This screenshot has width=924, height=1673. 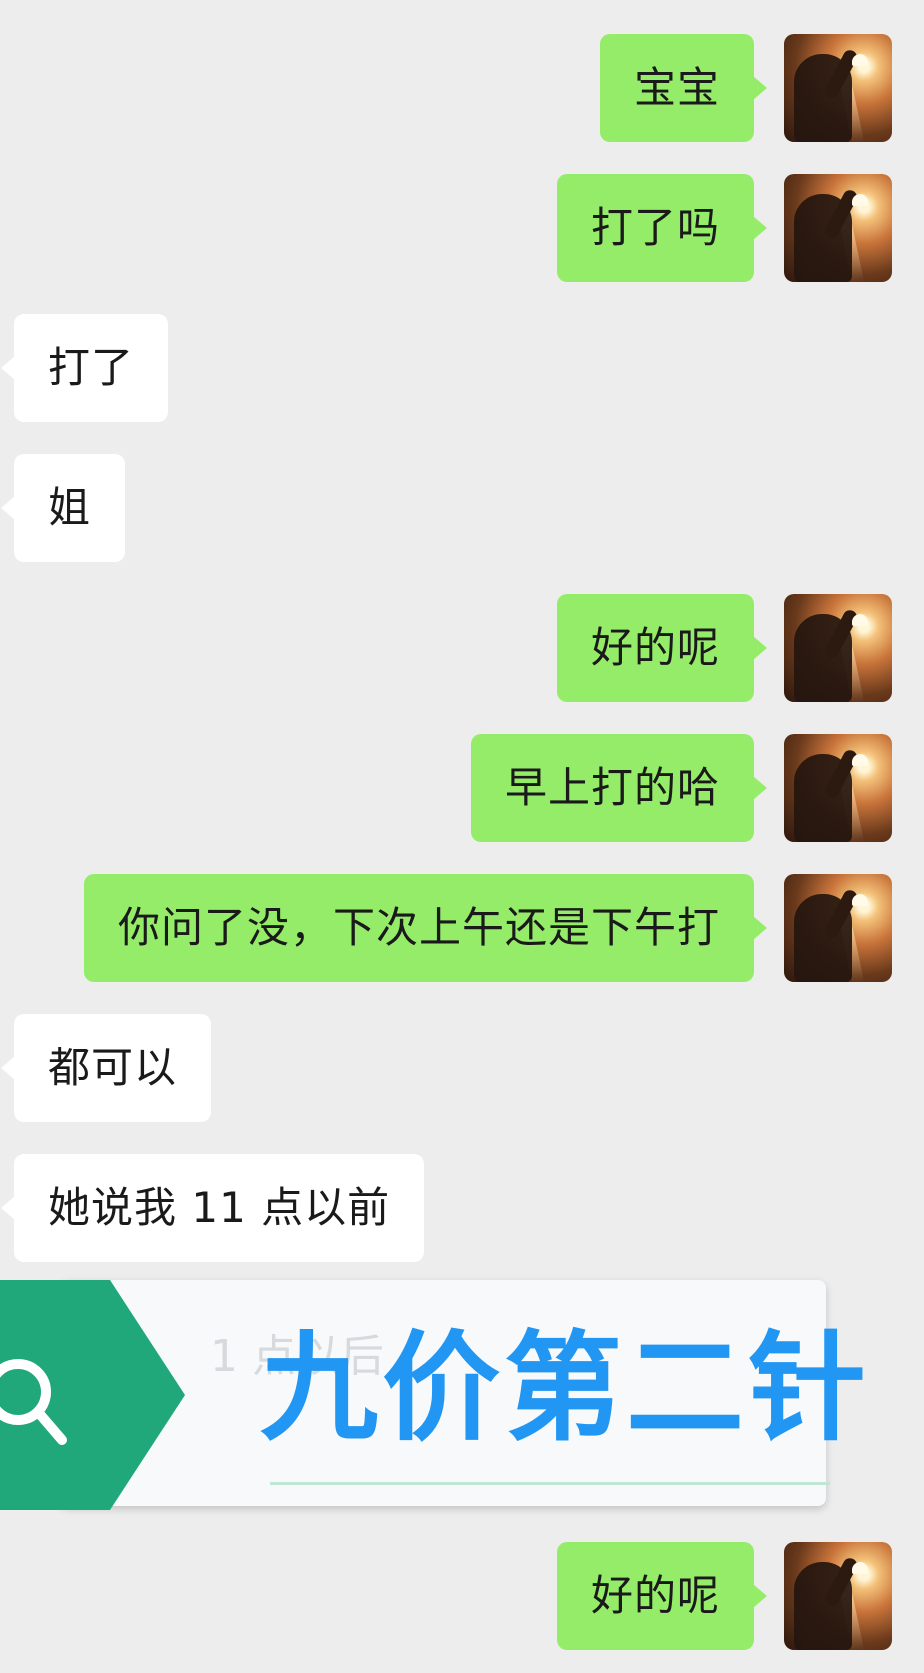 What do you see at coordinates (462, 88) in the screenshot?
I see `message-row: 宝宝` at bounding box center [462, 88].